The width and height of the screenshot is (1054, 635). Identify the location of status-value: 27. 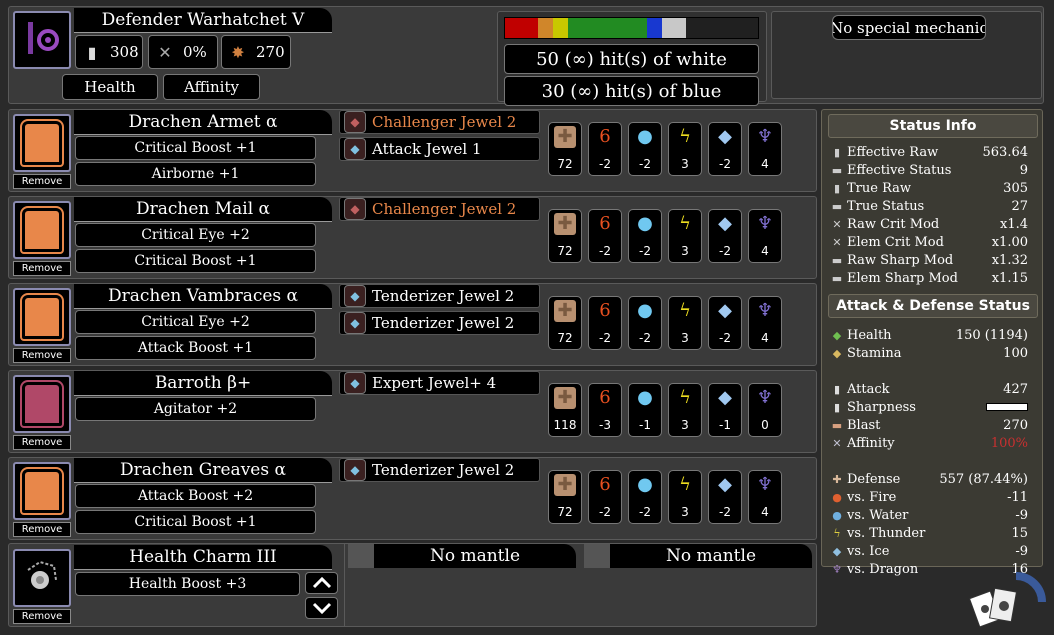
(1019, 206).